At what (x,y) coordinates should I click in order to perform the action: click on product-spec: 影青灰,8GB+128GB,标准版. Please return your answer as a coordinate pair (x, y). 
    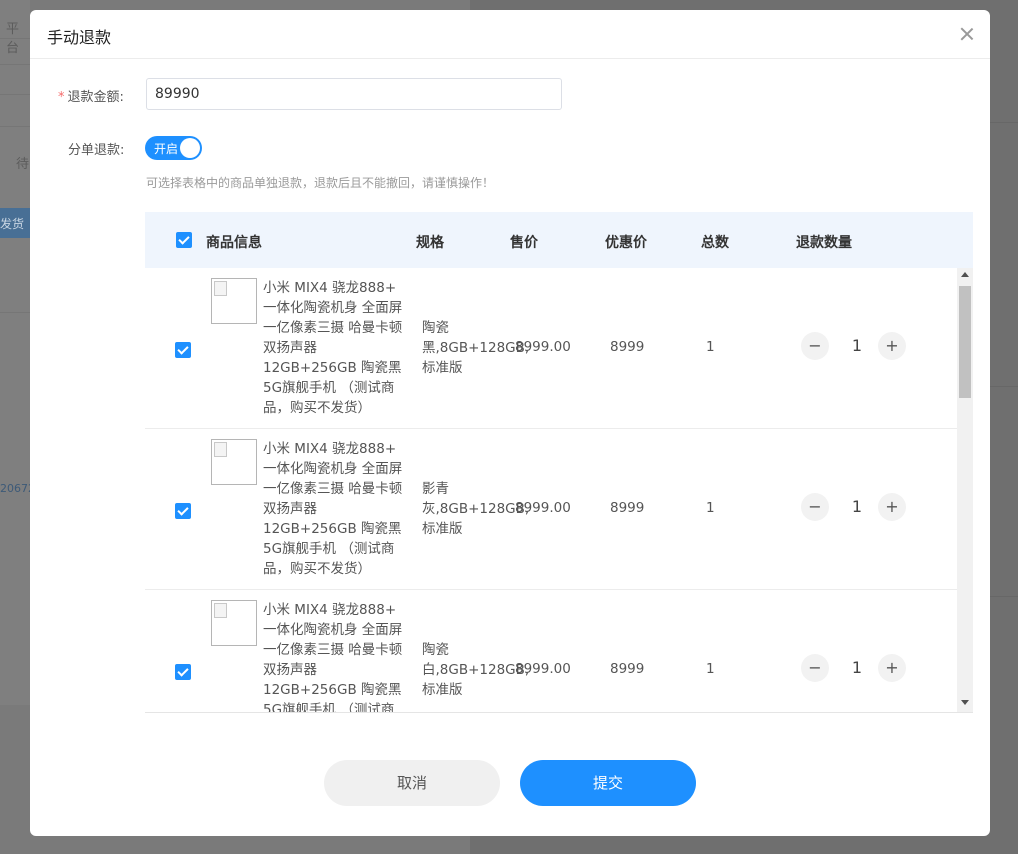
    Looking at the image, I should click on (476, 509).